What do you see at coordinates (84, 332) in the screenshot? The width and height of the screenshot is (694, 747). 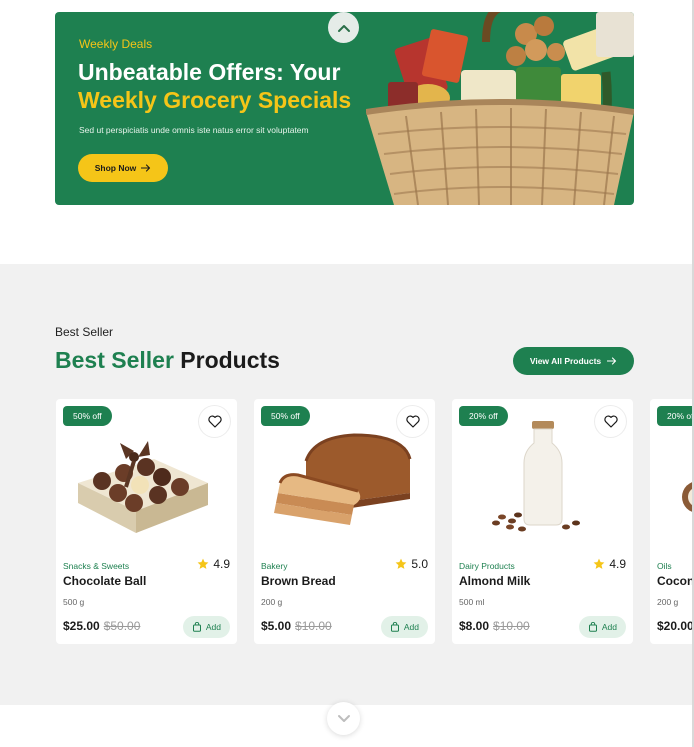 I see `section-eyebrow: Best Seller` at bounding box center [84, 332].